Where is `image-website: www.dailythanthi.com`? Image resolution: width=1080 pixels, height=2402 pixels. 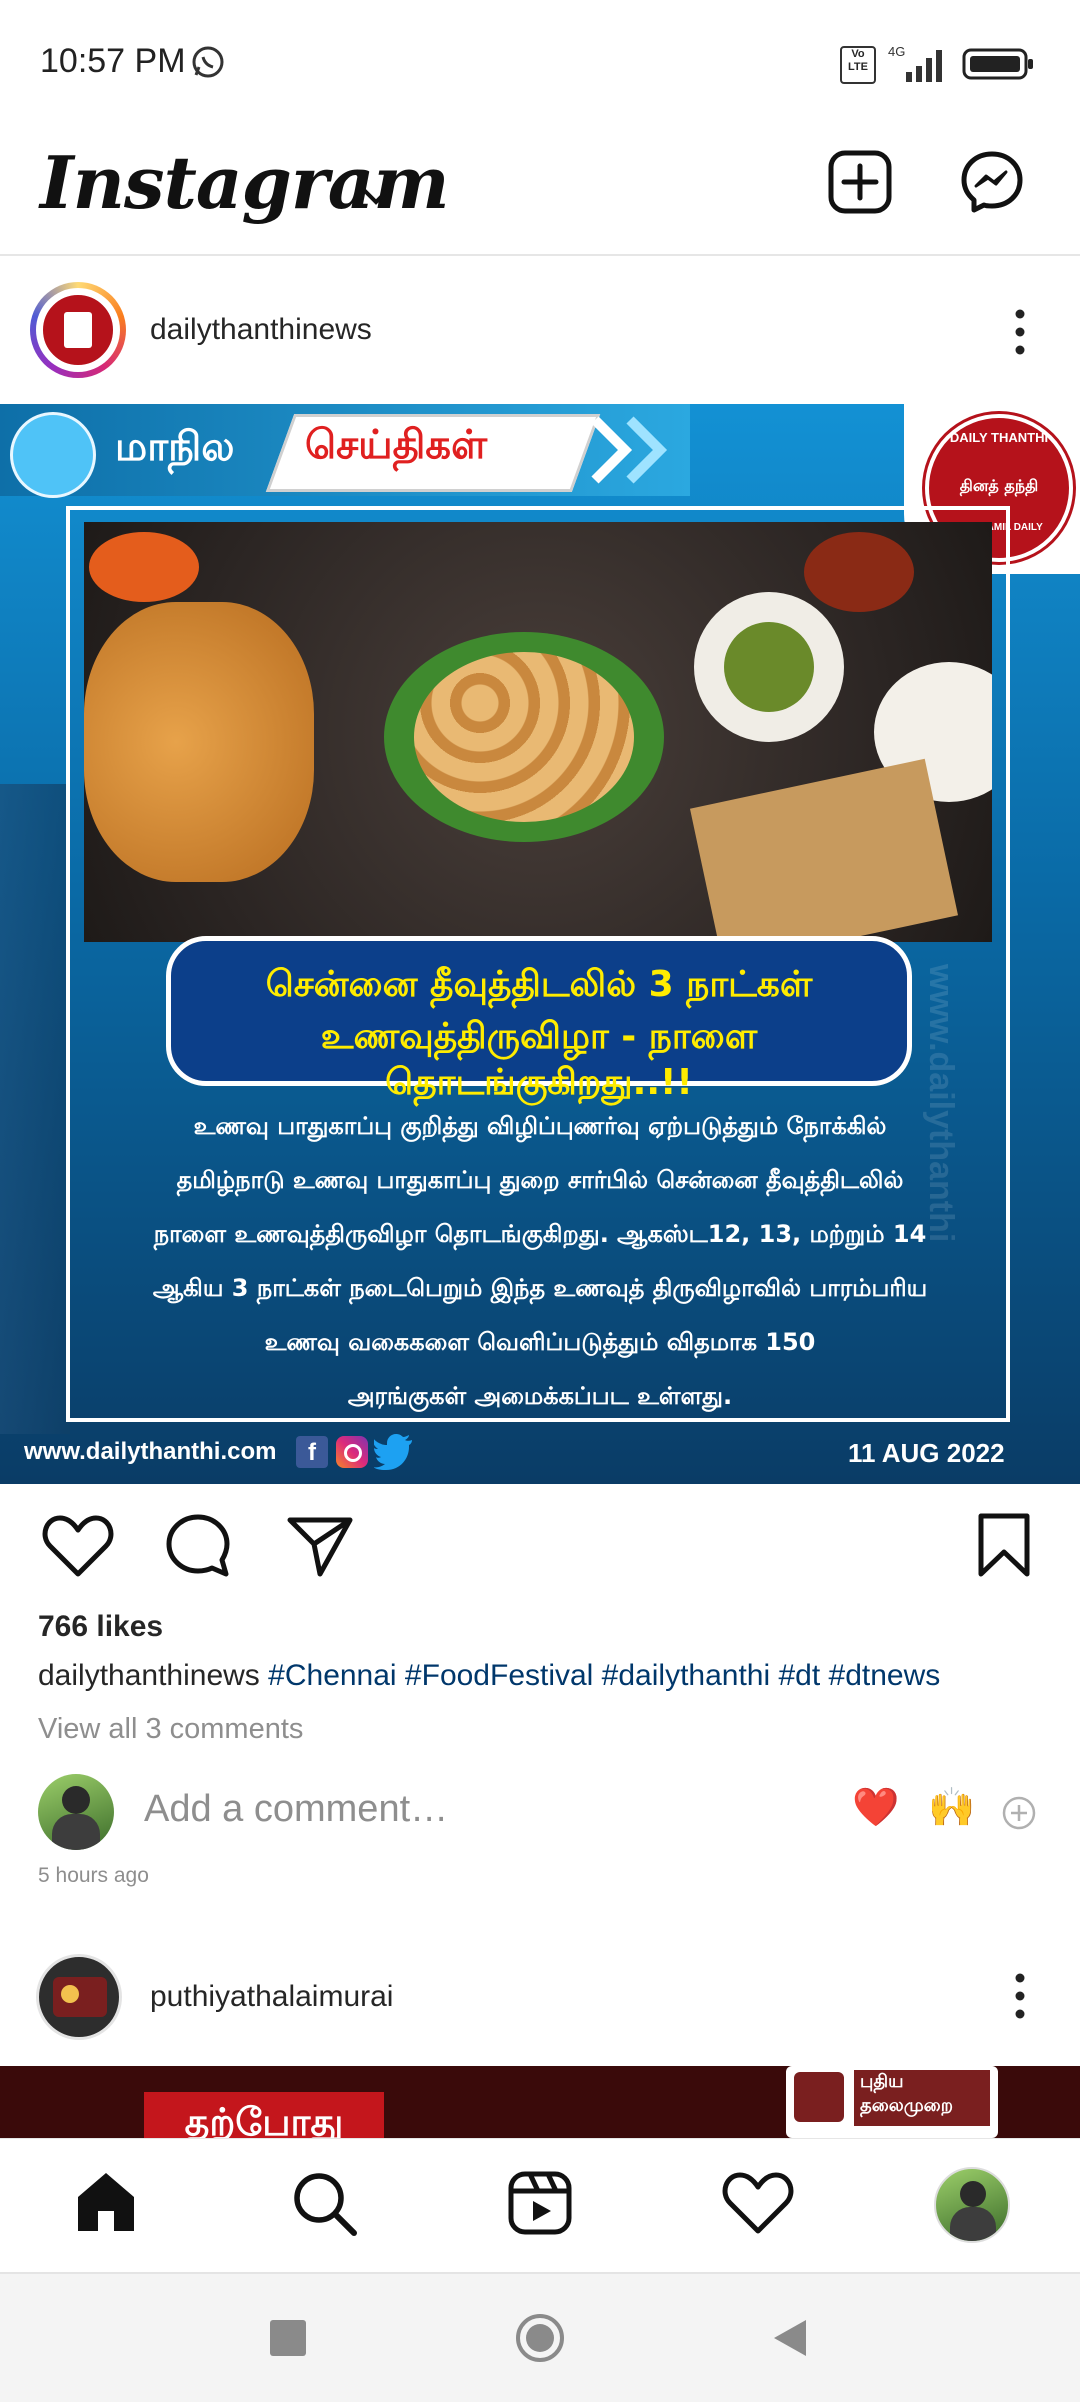
image-website: www.dailythanthi.com is located at coordinates (150, 1451).